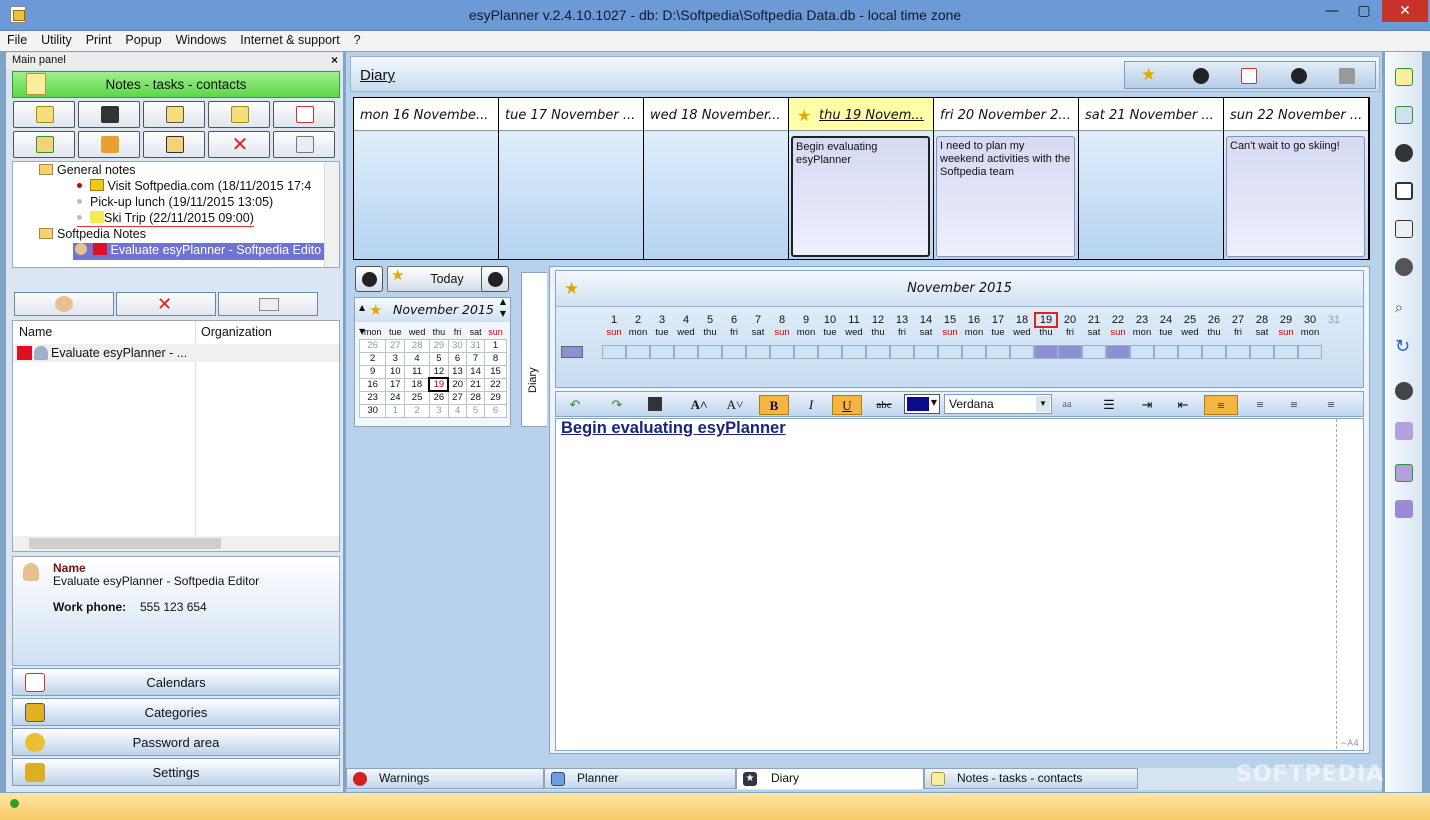 The image size is (1430, 820). I want to click on italic-button: I, so click(811, 405).